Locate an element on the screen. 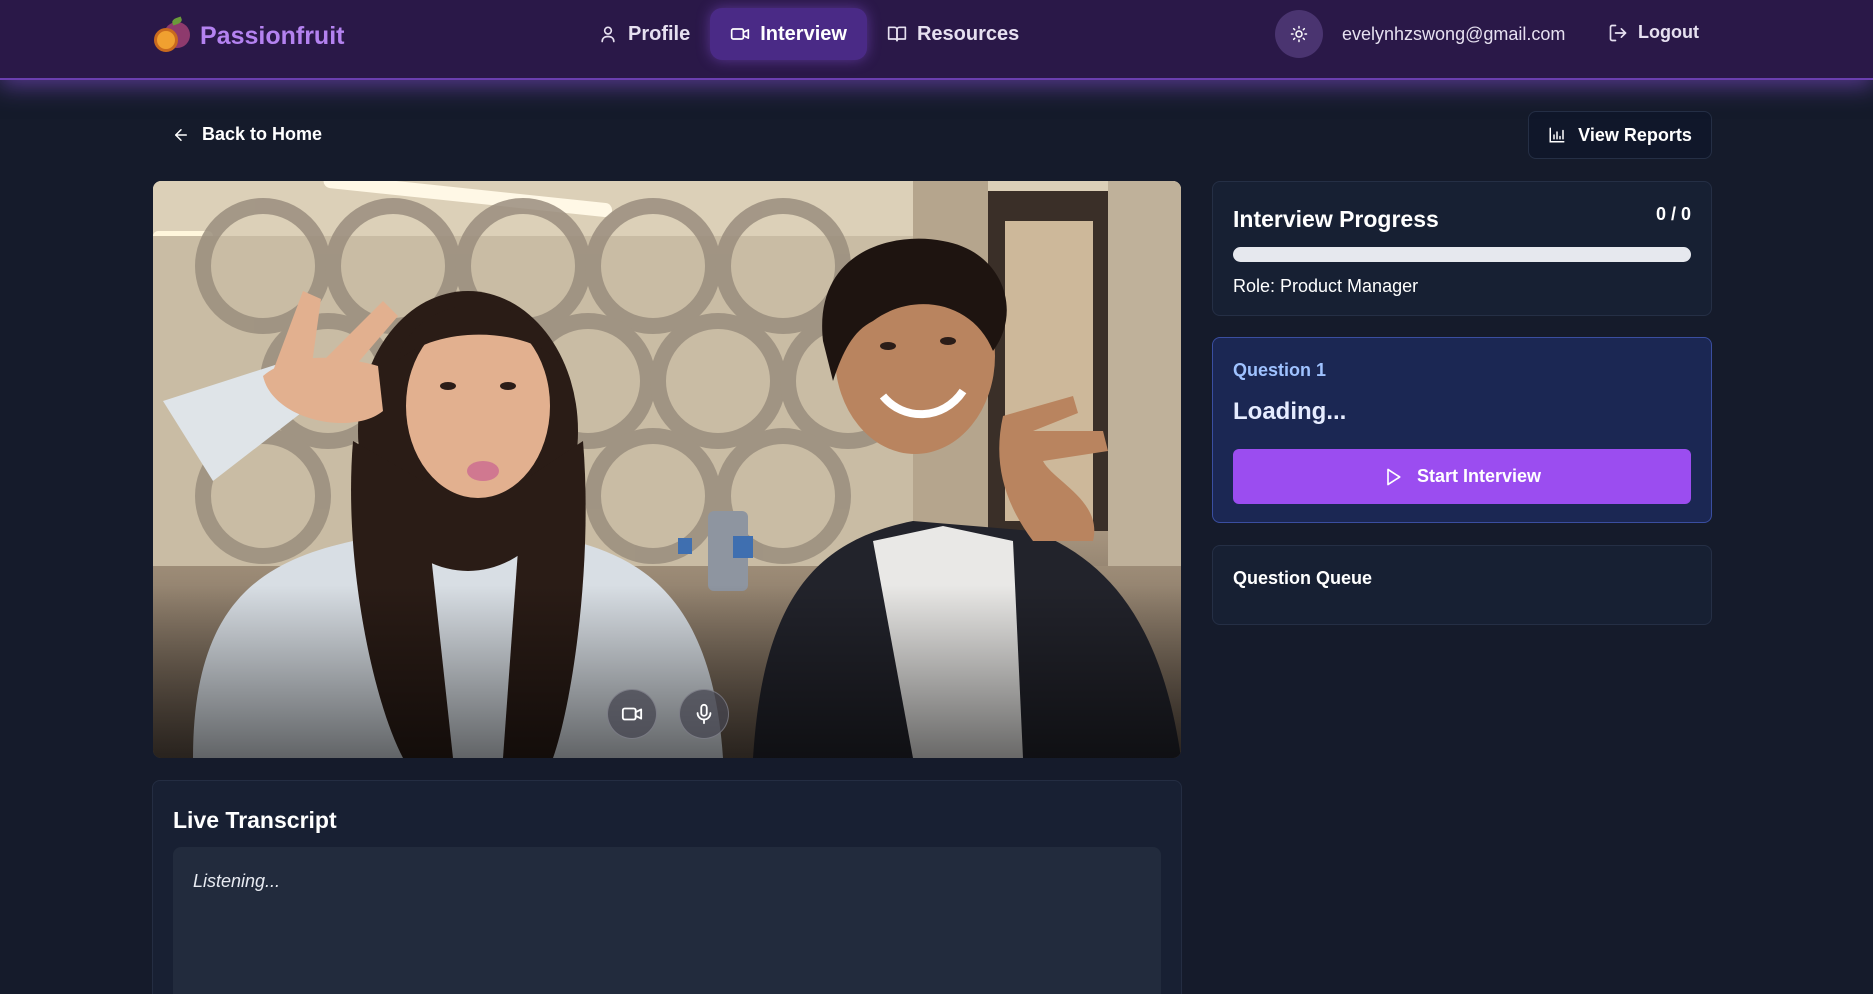 The height and width of the screenshot is (994, 1873). brand-logo: Passionfruit is located at coordinates (248, 36).